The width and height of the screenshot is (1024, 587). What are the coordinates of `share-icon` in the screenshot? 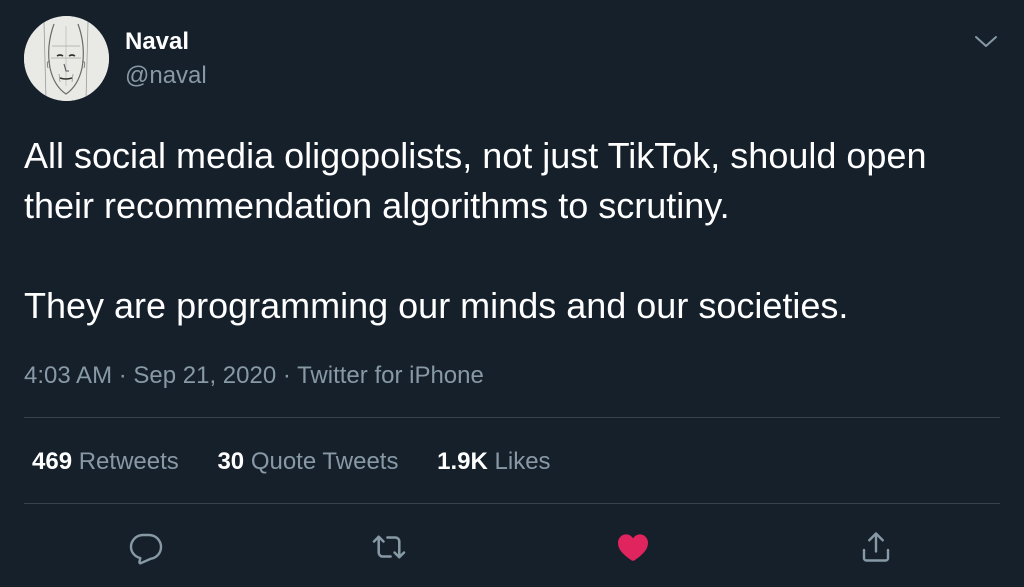 It's located at (876, 547).